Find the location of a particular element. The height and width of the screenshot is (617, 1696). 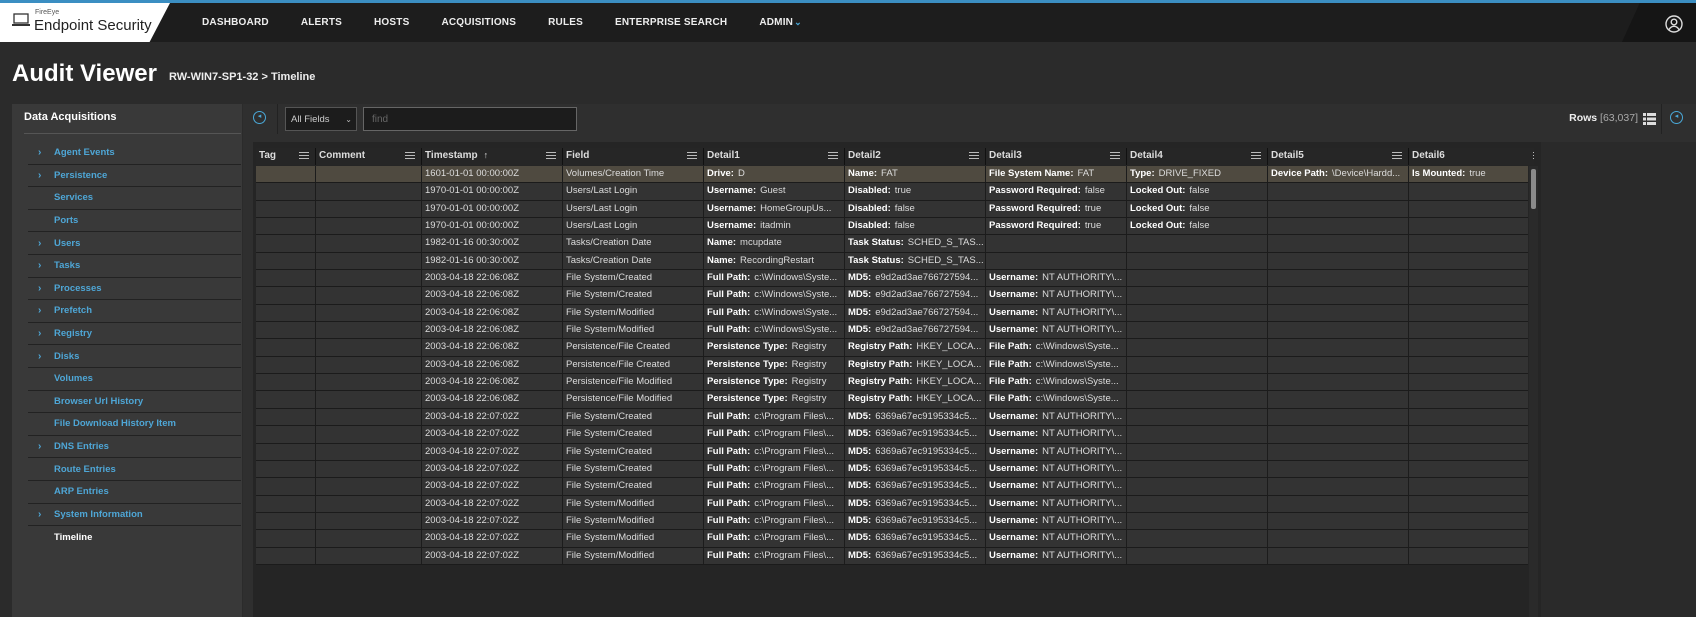

vertical-scrollbar is located at coordinates (1533, 391).